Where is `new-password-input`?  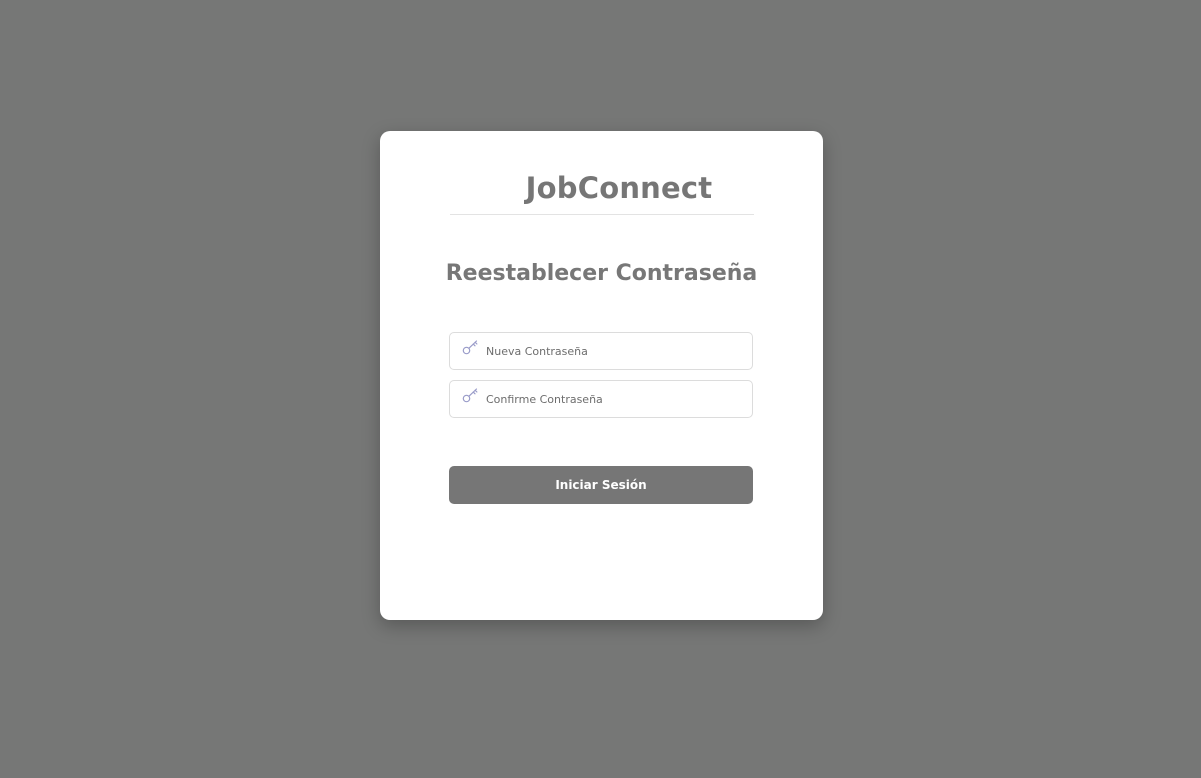
new-password-input is located at coordinates (616, 351).